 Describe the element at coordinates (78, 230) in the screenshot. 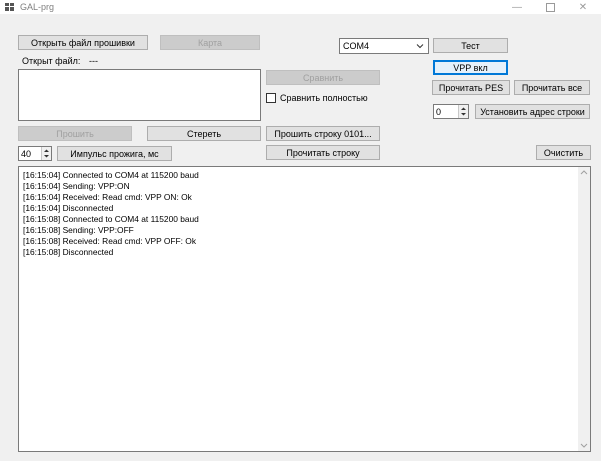

I see `log-line: [16:15:08] Sending: VPP:OFF` at that location.